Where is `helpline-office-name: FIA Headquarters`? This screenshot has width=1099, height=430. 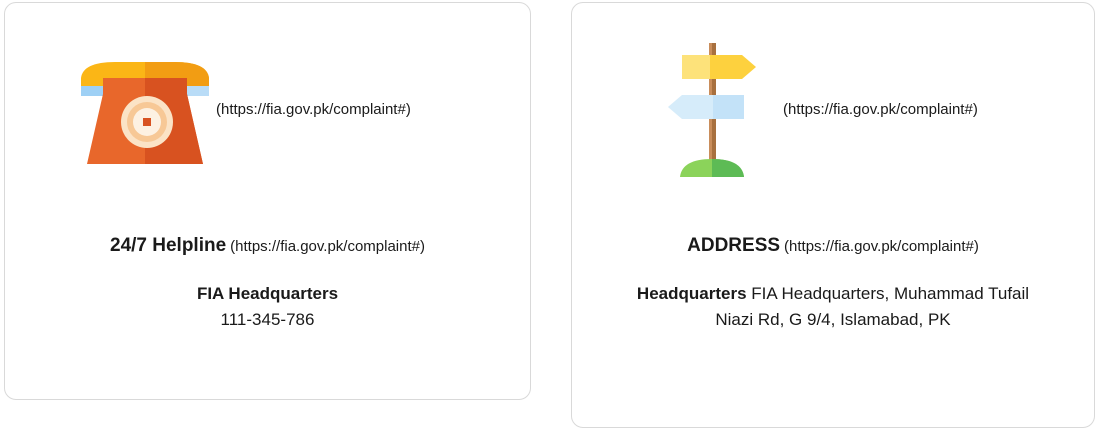
helpline-office-name: FIA Headquarters is located at coordinates (267, 293).